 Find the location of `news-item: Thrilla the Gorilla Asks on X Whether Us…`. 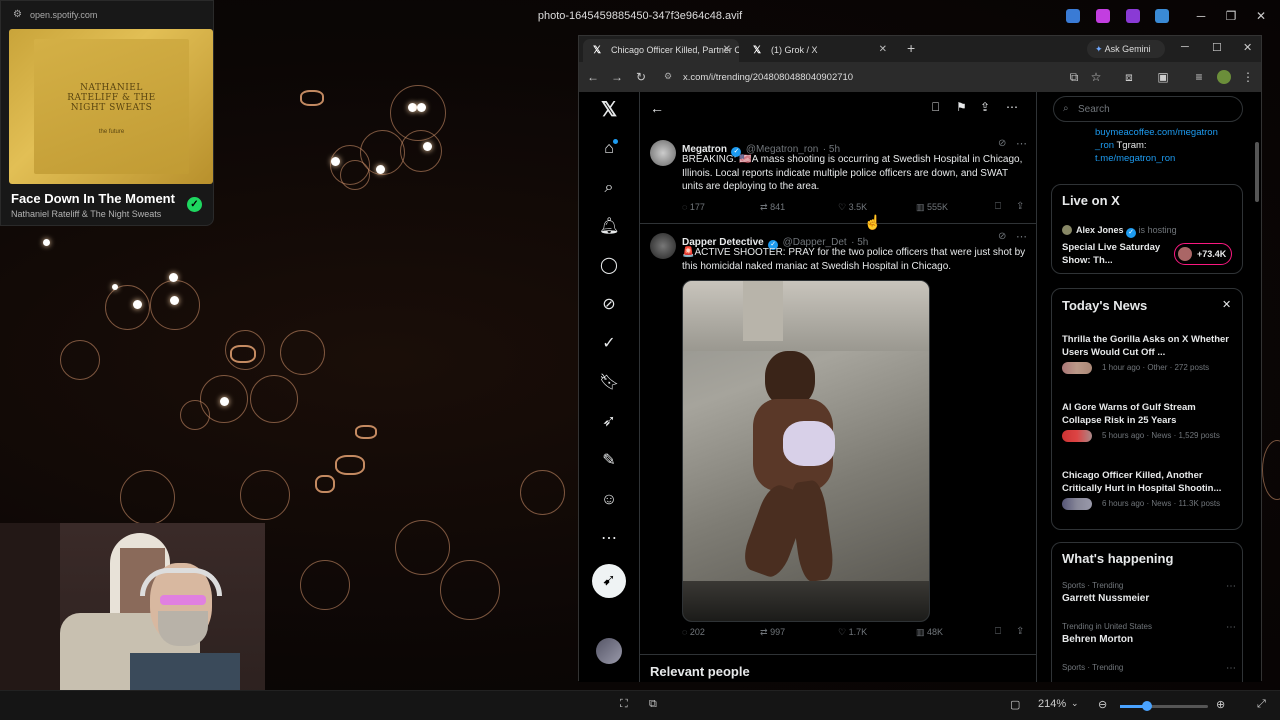

news-item: Thrilla the Gorilla Asks on X Whether Us… is located at coordinates (1149, 353).